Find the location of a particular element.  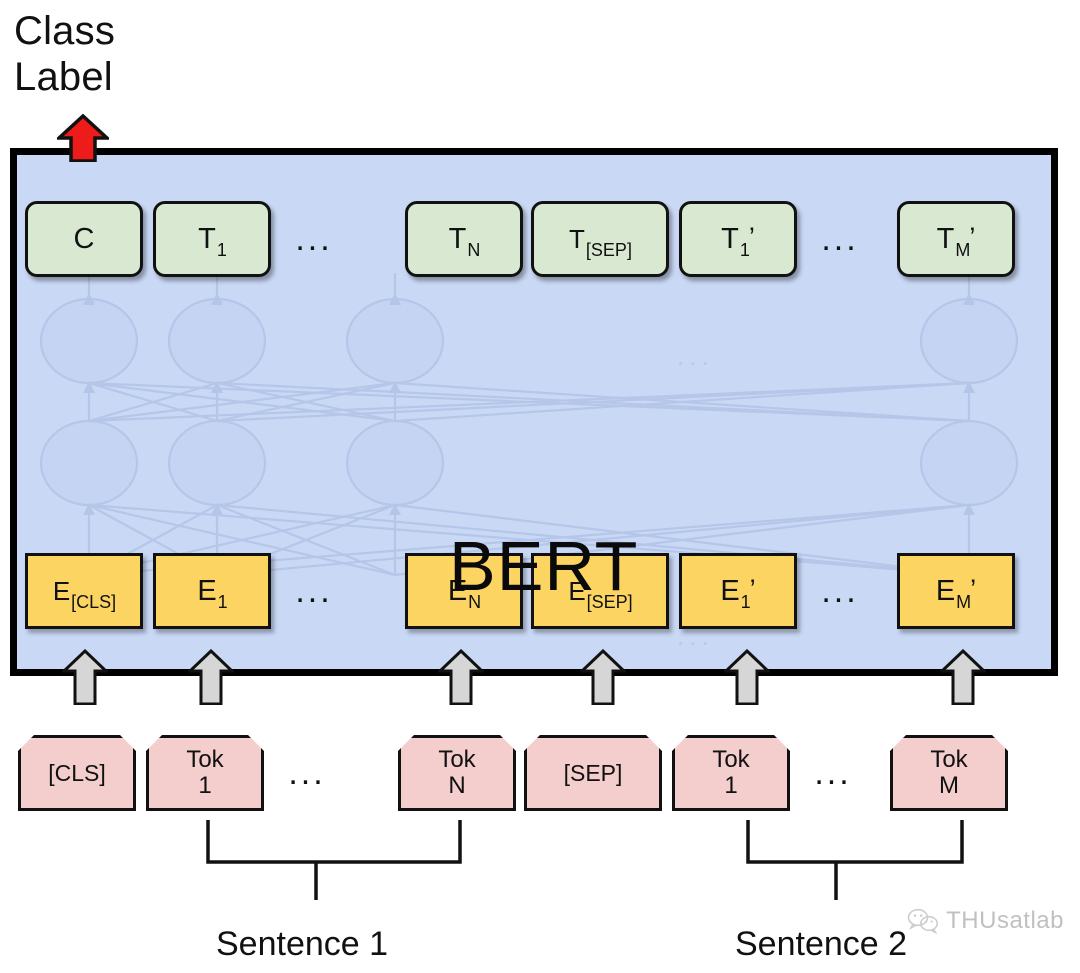

input-cls-token: [CLS] is located at coordinates (77, 773).